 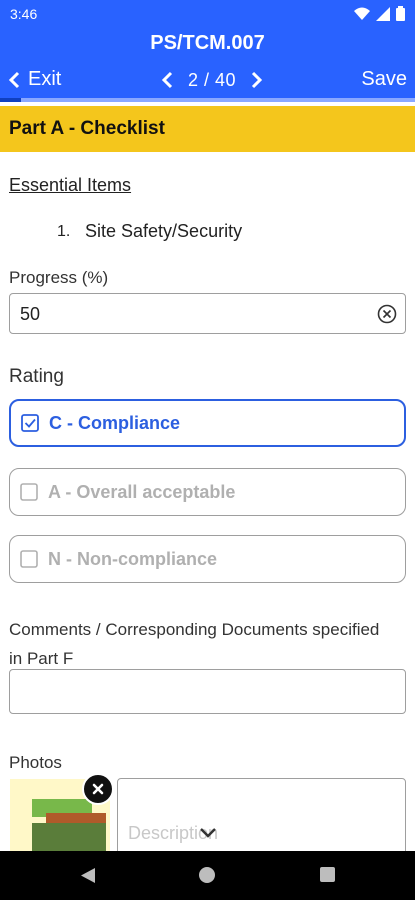 I want to click on form-progress-bar, so click(x=207, y=100).